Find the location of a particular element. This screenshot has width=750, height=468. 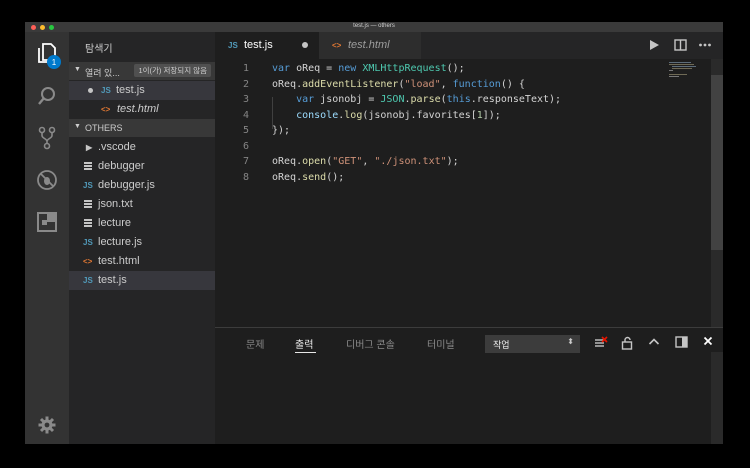

code-line: console.log(jsonobj.favorites[1]); is located at coordinates (386, 115).